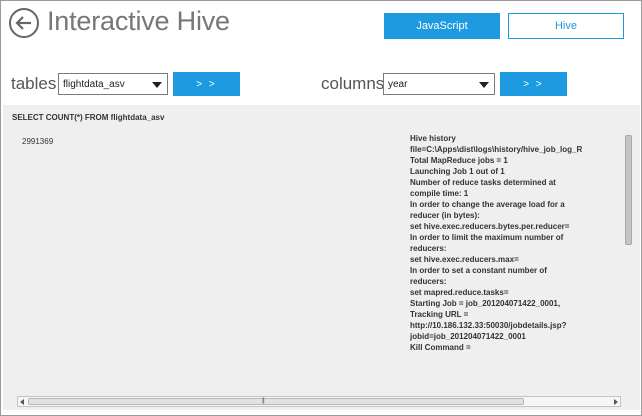  Describe the element at coordinates (94, 84) in the screenshot. I see `tables-dropdown-value: flightdata_asv` at that location.